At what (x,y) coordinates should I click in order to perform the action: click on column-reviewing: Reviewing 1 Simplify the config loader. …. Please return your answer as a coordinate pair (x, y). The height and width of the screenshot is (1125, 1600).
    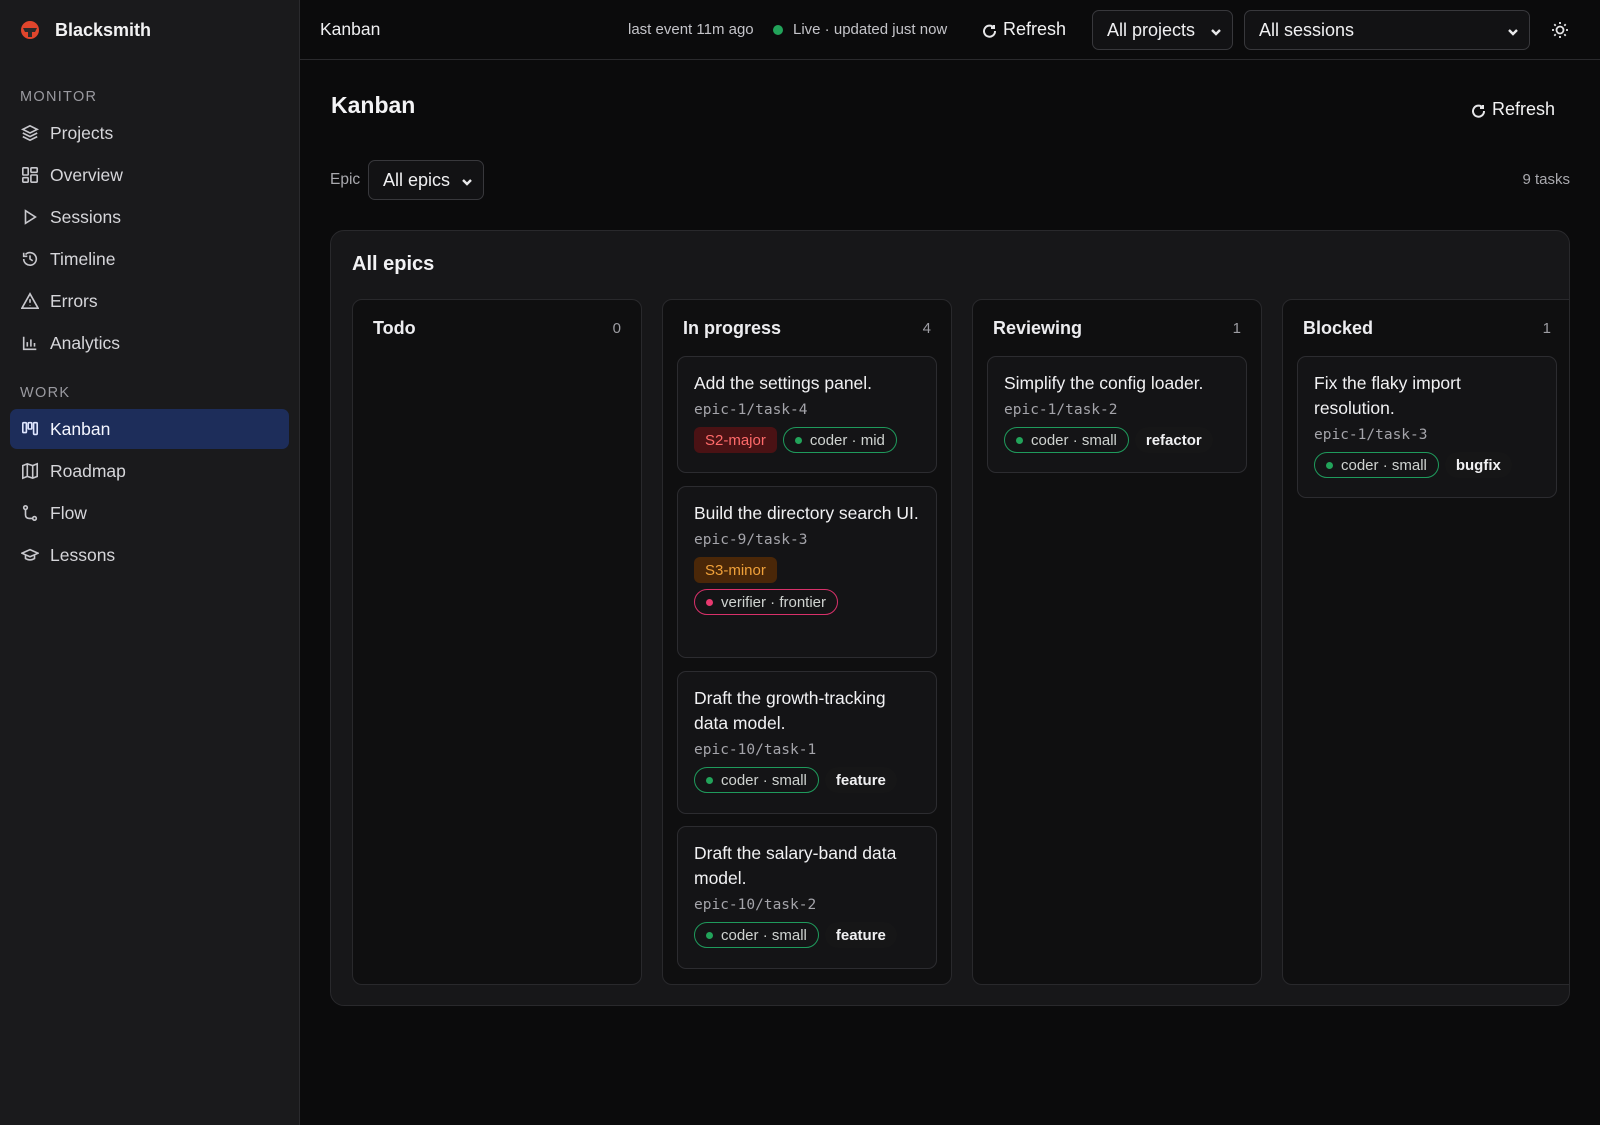
    Looking at the image, I should click on (1117, 642).